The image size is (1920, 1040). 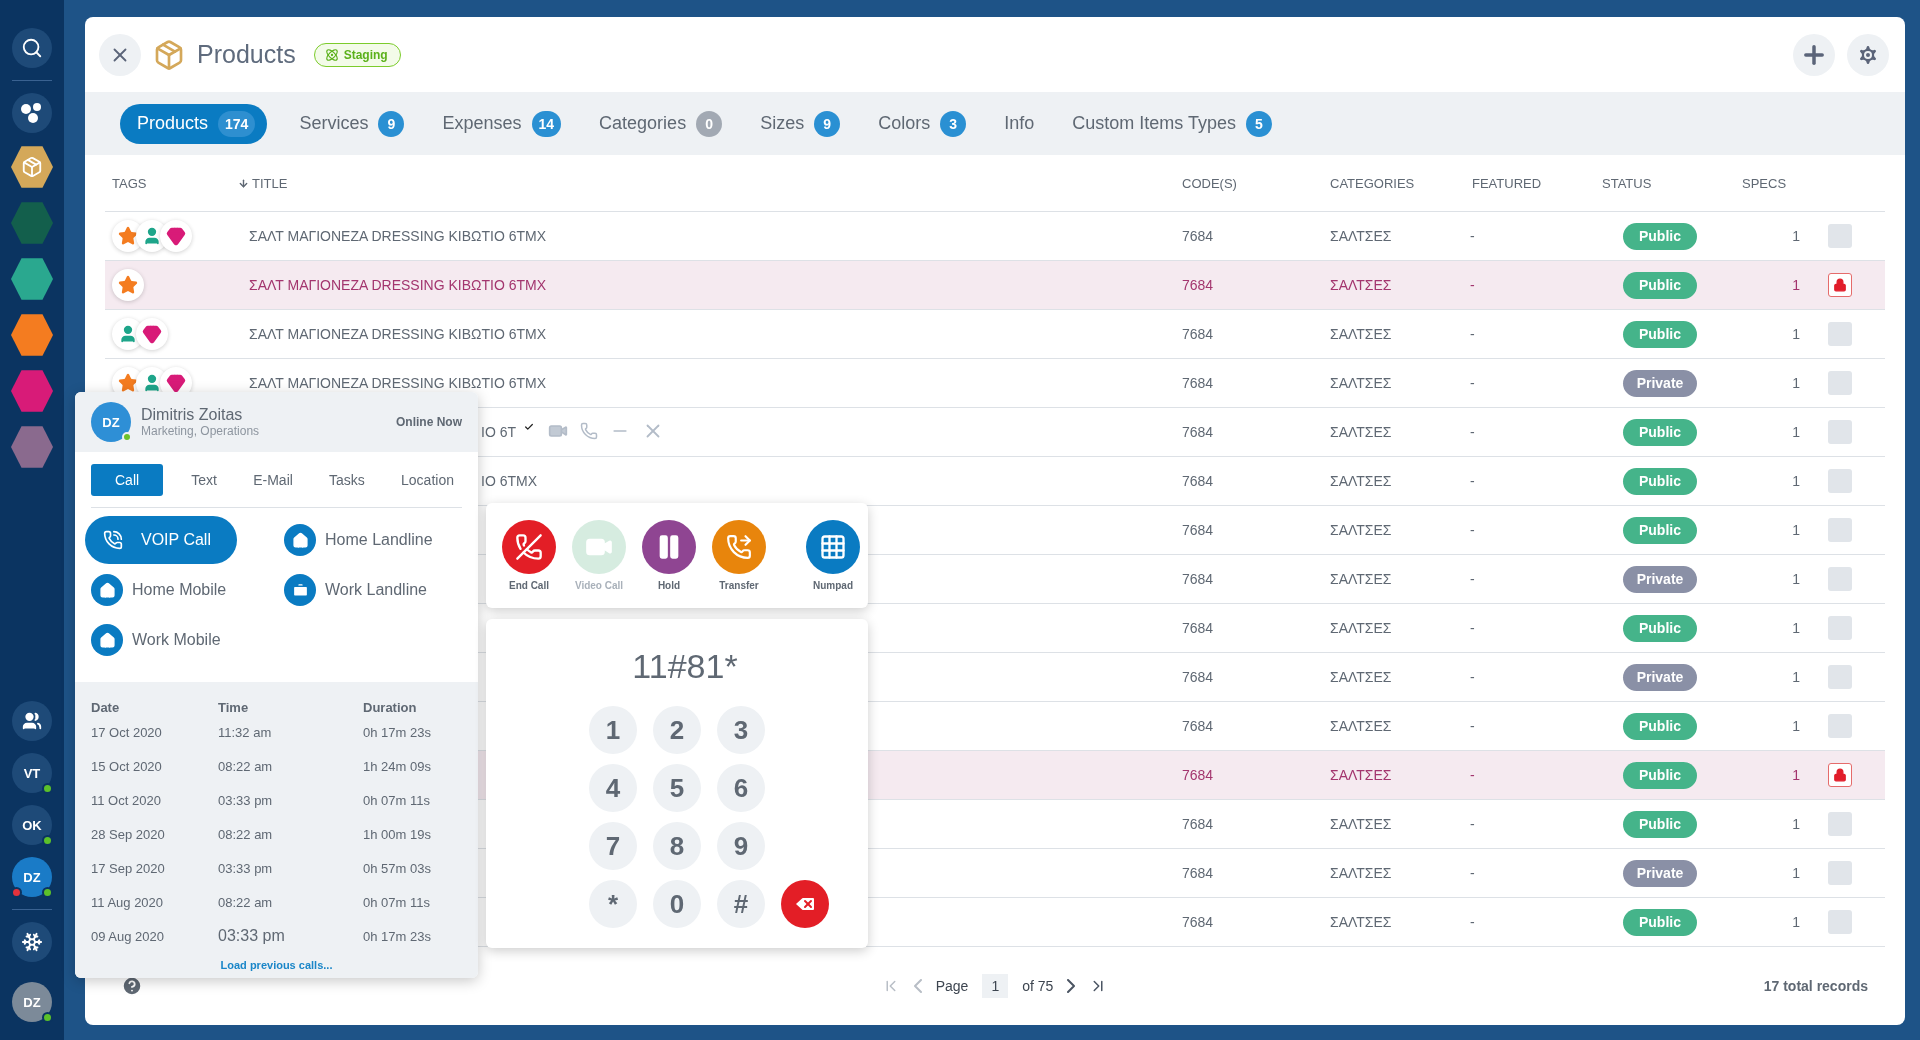 I want to click on contact-tab: Location, so click(x=427, y=479).